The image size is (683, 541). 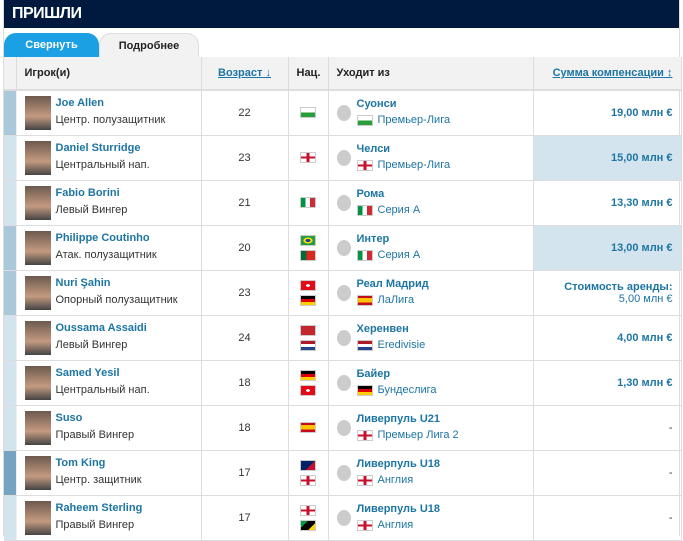 I want to click on flag-jamaica-icon, so click(x=308, y=525).